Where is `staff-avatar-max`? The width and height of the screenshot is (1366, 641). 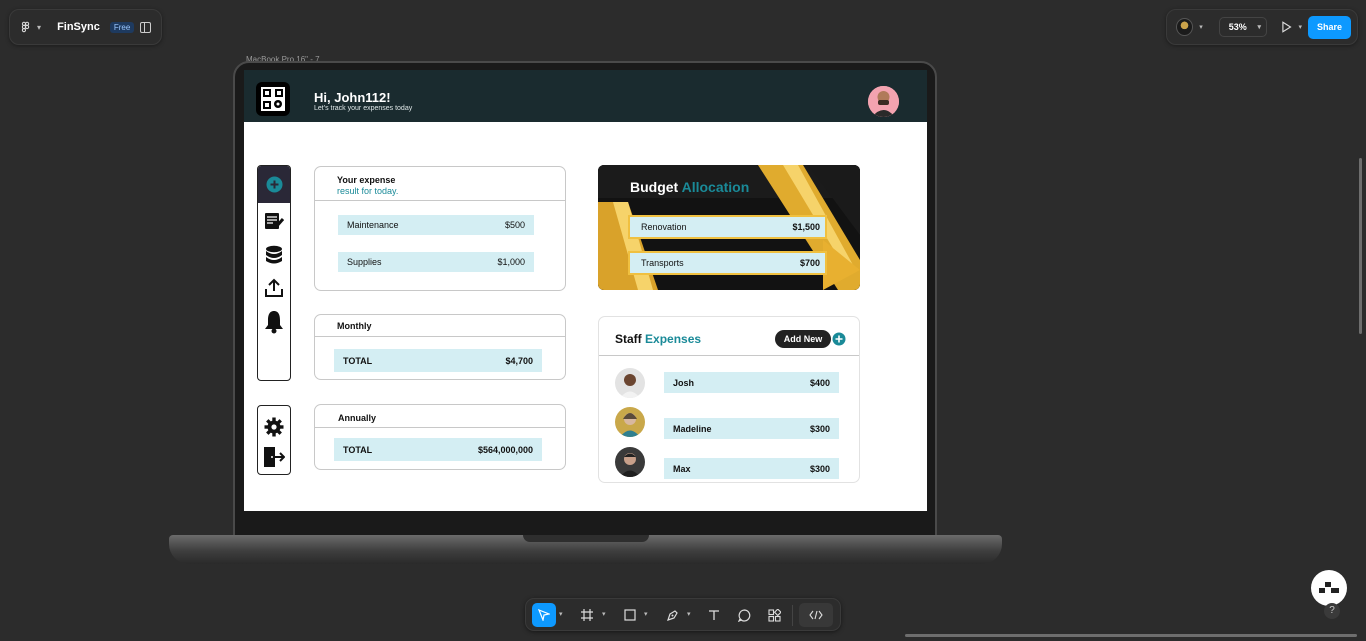
staff-avatar-max is located at coordinates (630, 462).